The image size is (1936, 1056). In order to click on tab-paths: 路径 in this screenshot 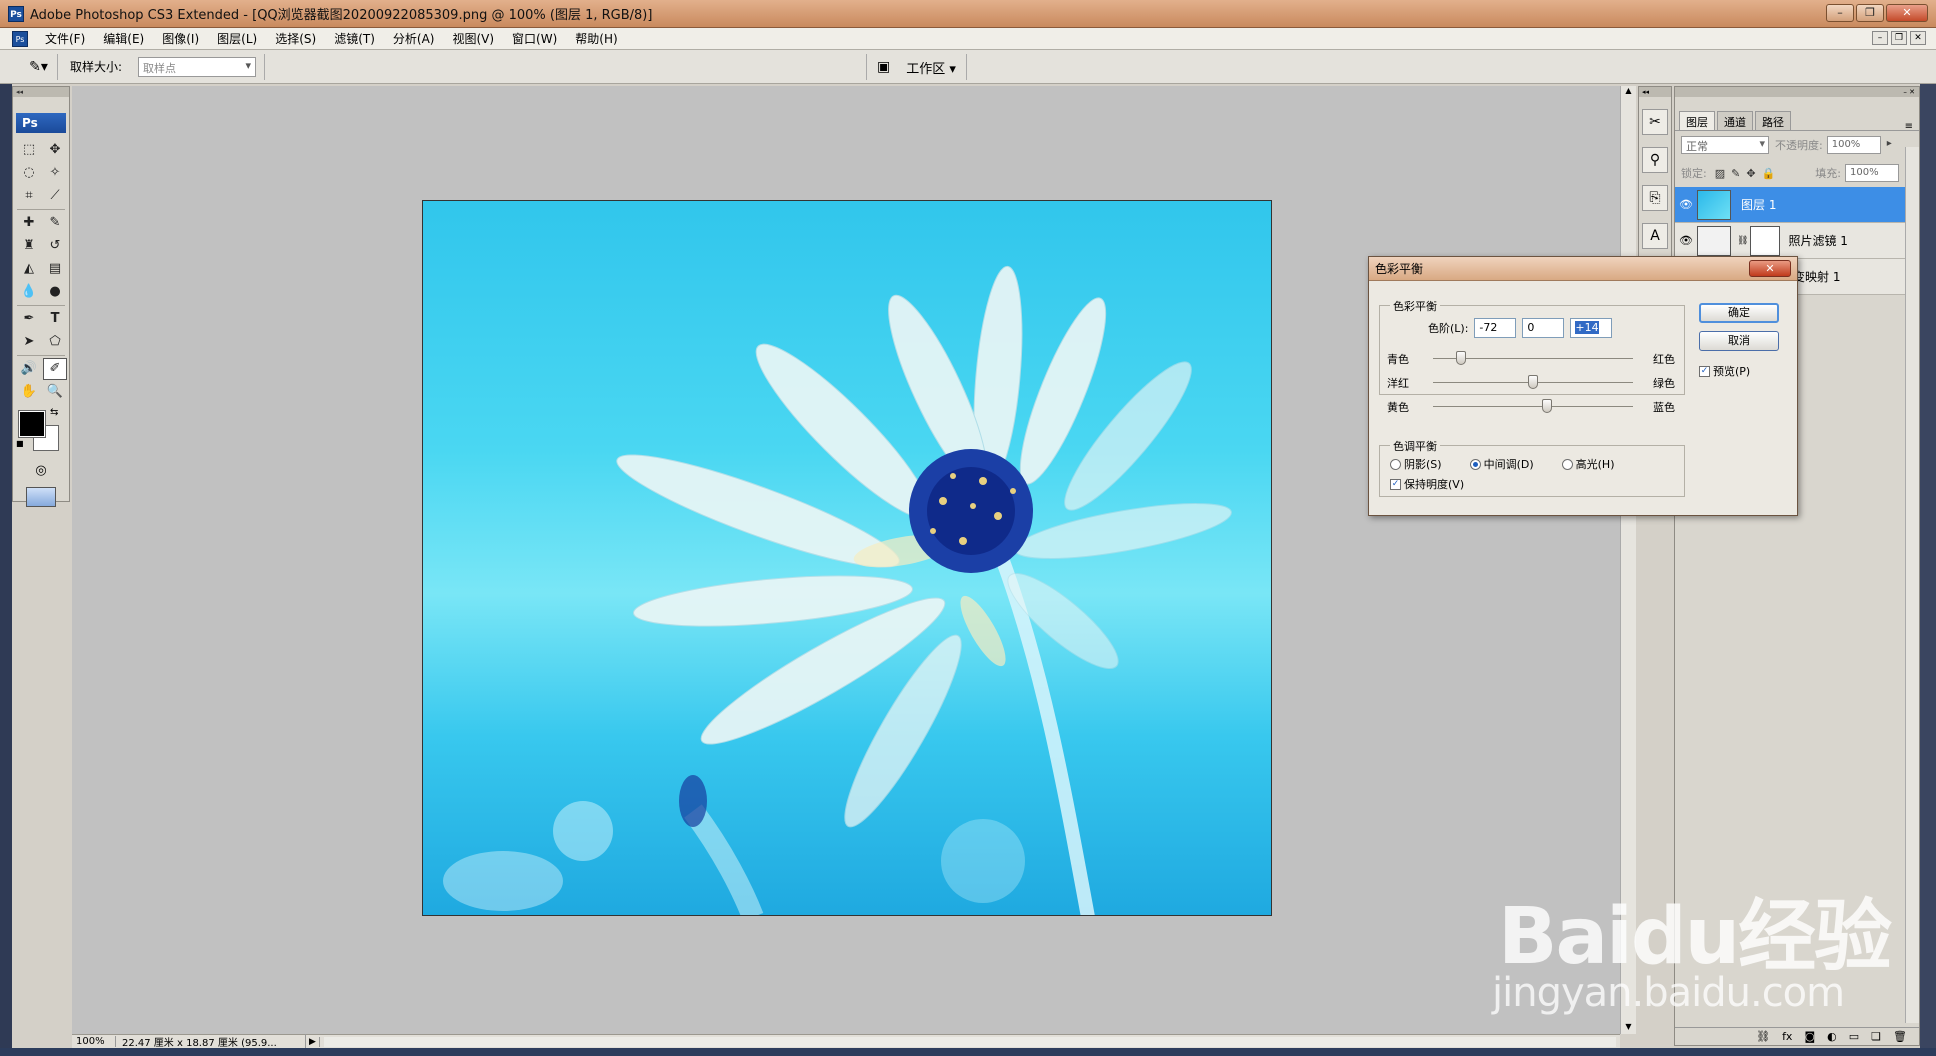, I will do `click(1773, 120)`.